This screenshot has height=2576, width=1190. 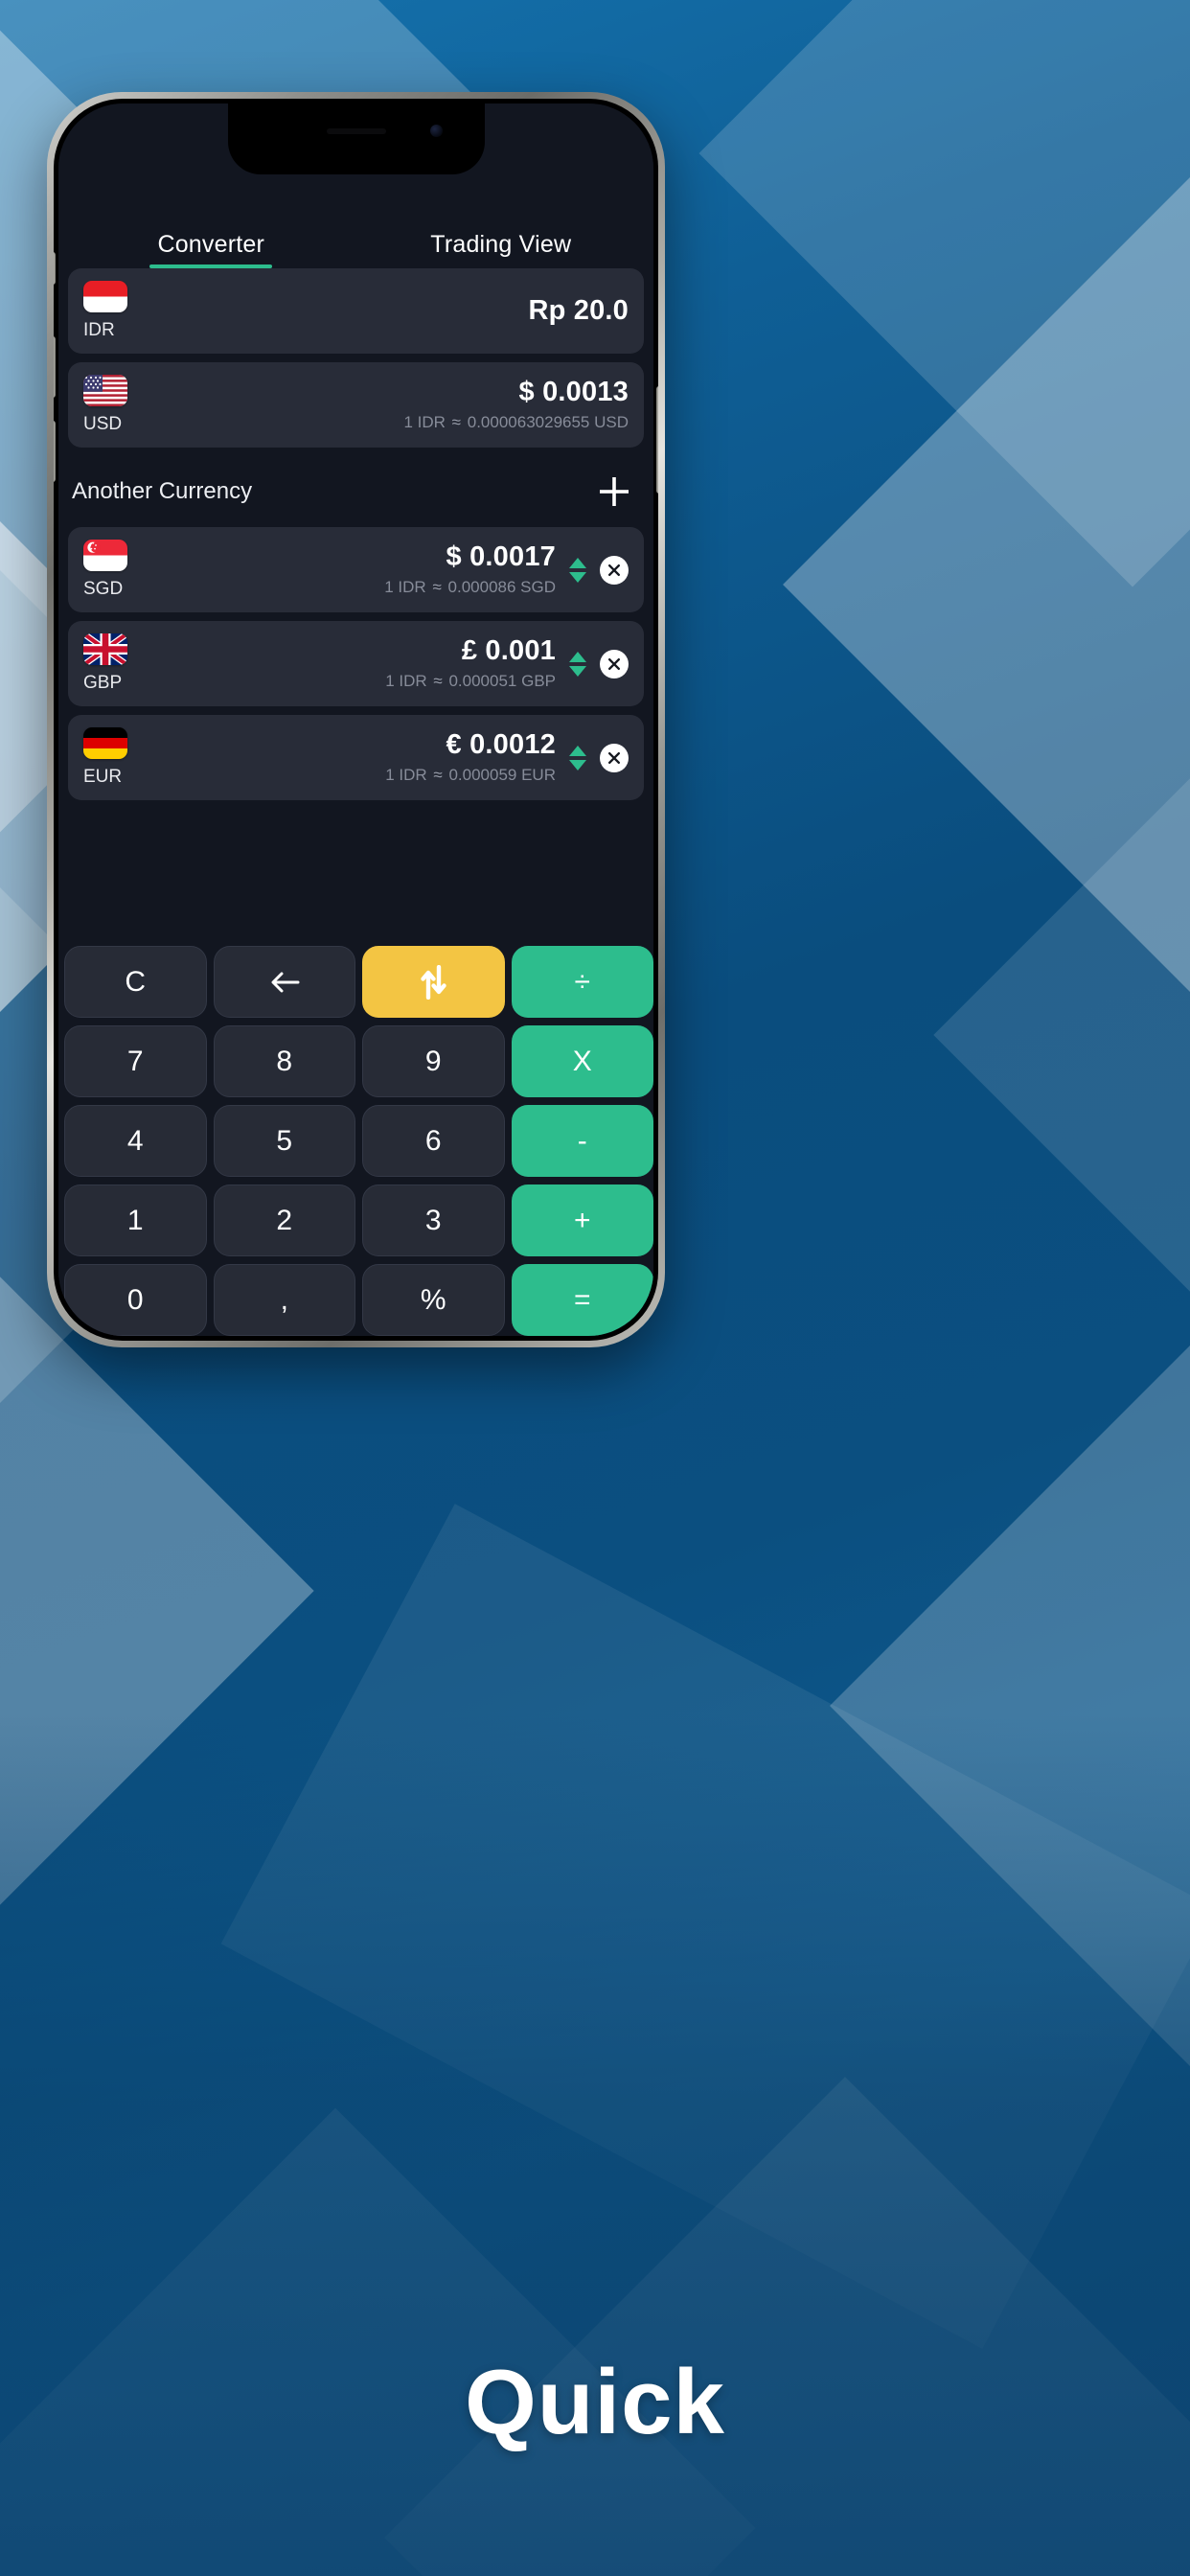 I want to click on key-percent-label: %, so click(x=433, y=1299).